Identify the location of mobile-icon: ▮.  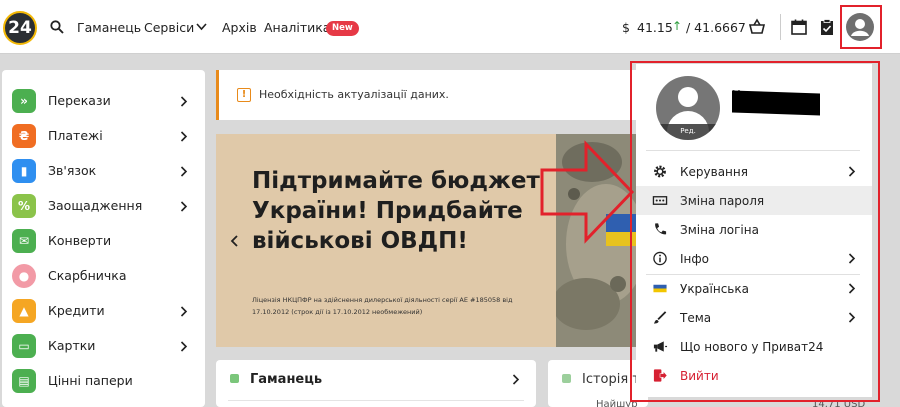
(24, 171).